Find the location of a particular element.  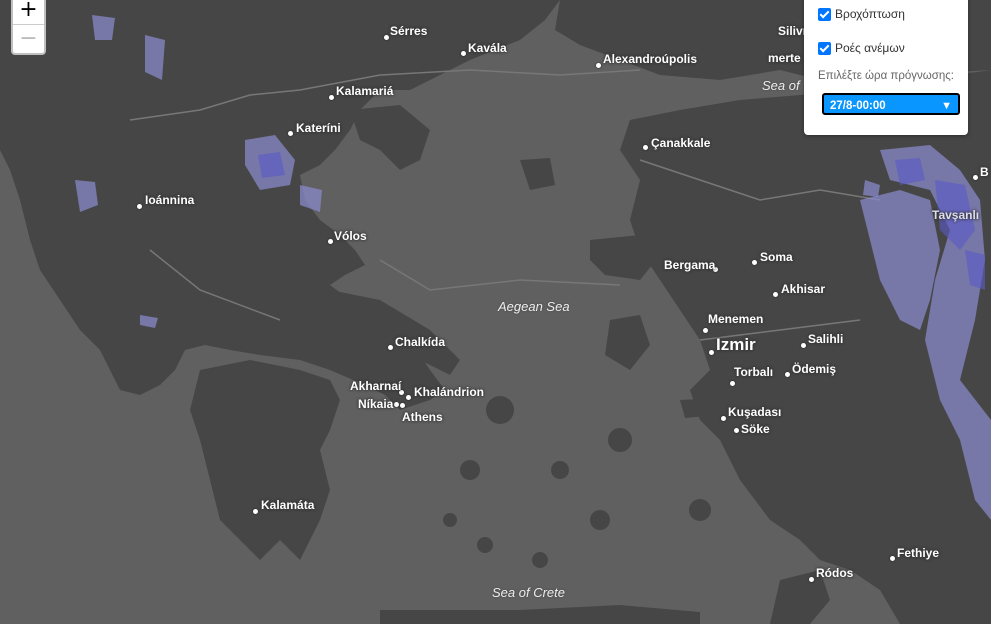

city-kavala: Kavála is located at coordinates (487, 48).